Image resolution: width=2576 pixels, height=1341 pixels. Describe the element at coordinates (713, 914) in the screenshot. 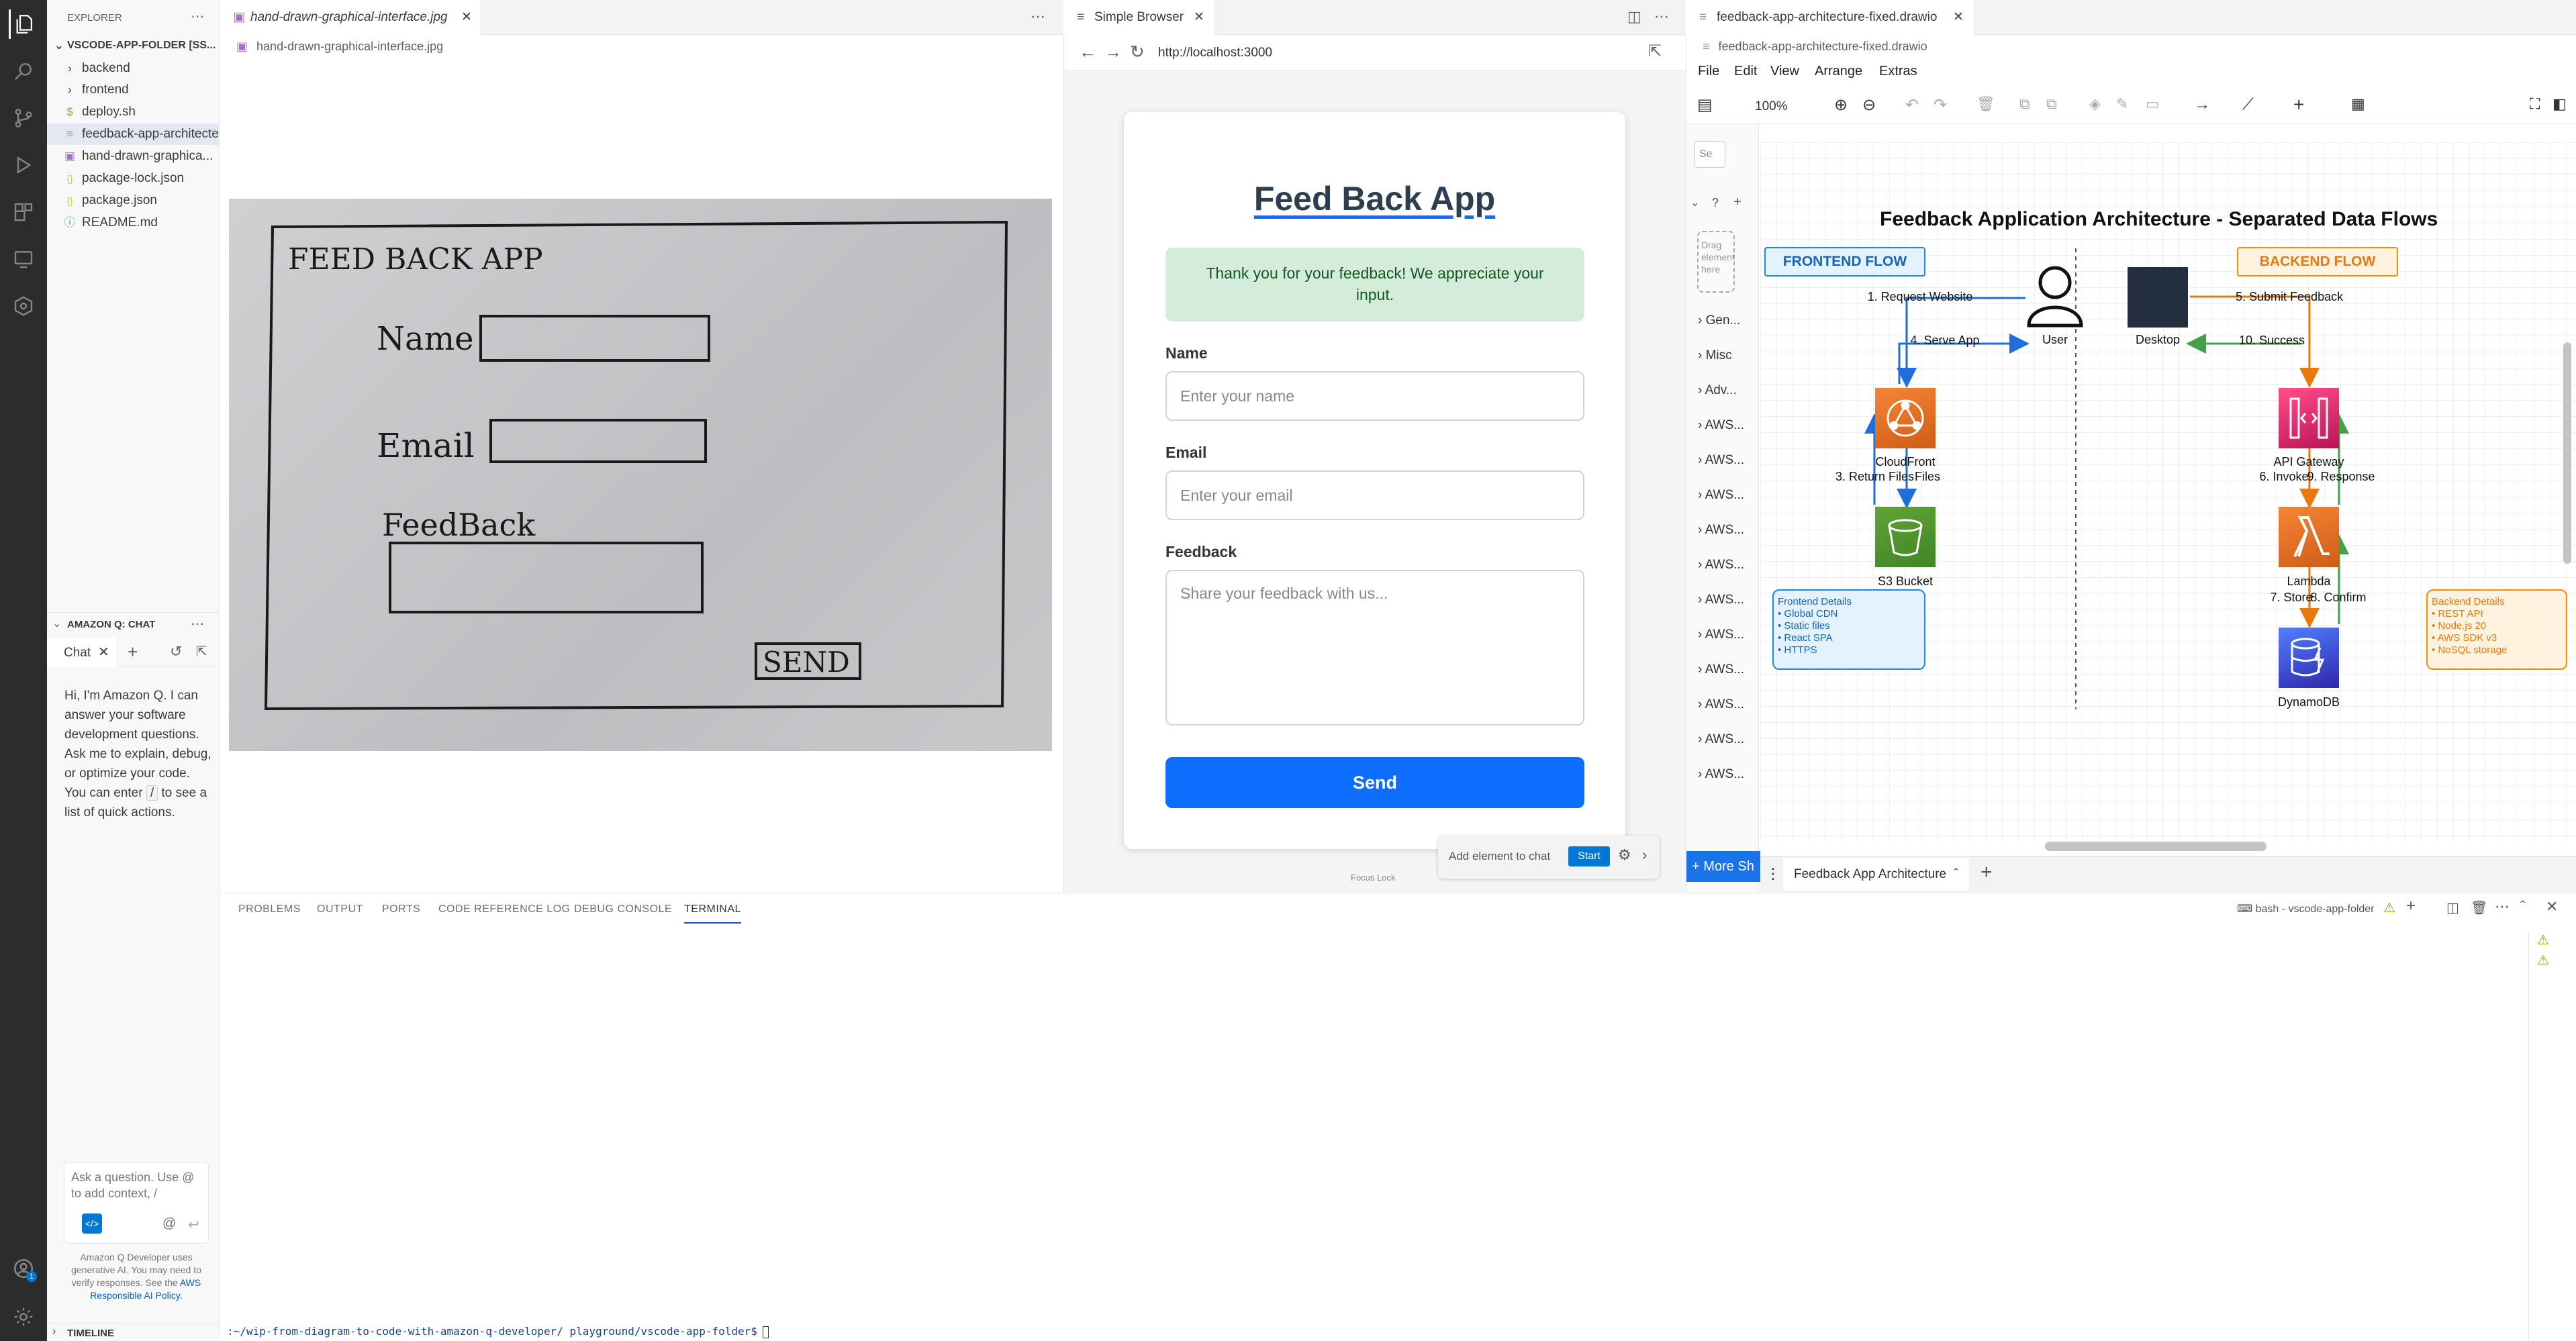

I see `tab-terminal: TERMINAL` at that location.